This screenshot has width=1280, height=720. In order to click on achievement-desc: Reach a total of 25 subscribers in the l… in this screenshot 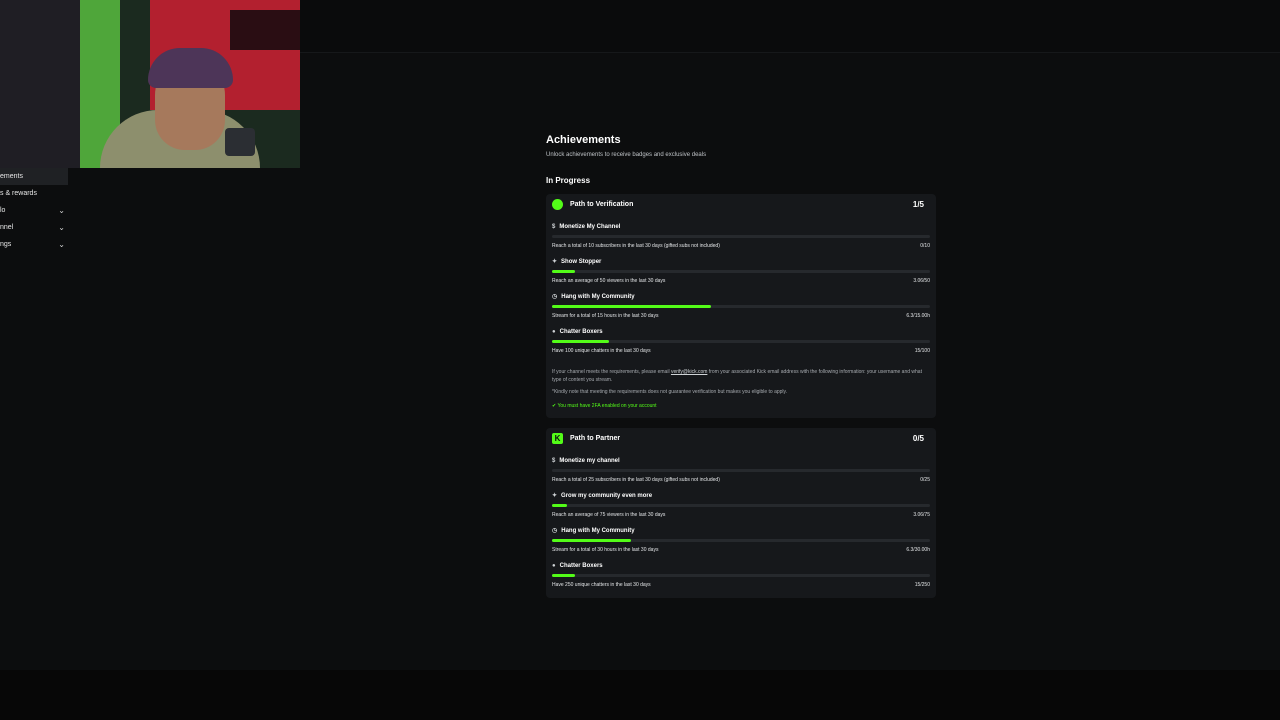, I will do `click(741, 480)`.